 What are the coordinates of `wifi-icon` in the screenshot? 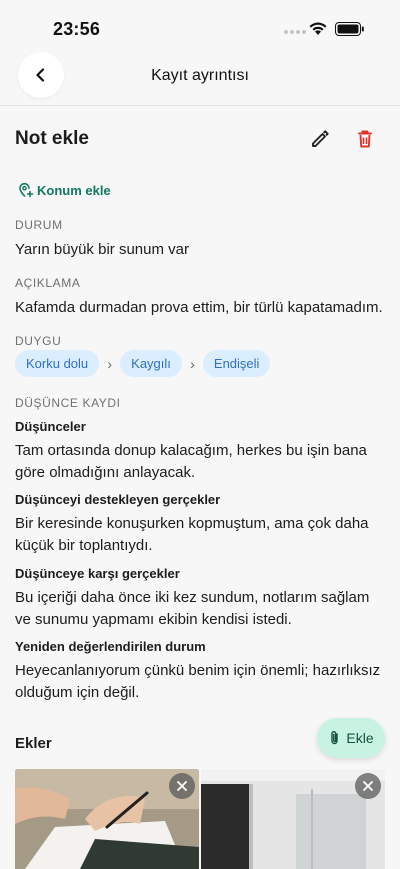 It's located at (318, 28).